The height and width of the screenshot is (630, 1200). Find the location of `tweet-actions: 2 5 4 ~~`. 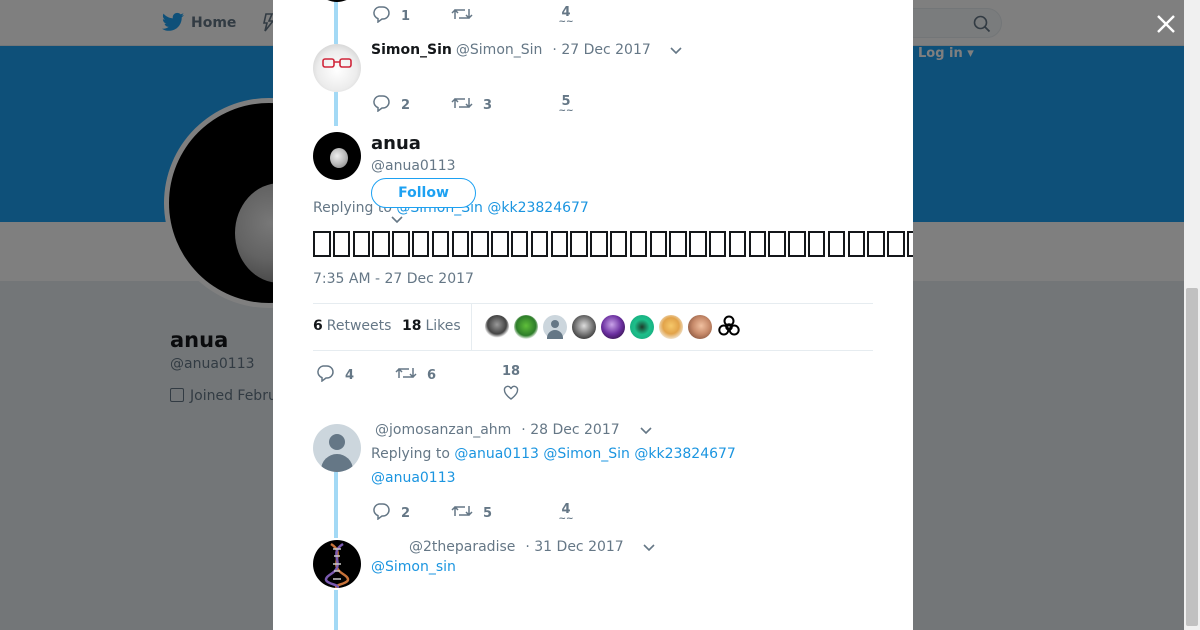

tweet-actions: 2 5 4 ~~ is located at coordinates (621, 513).